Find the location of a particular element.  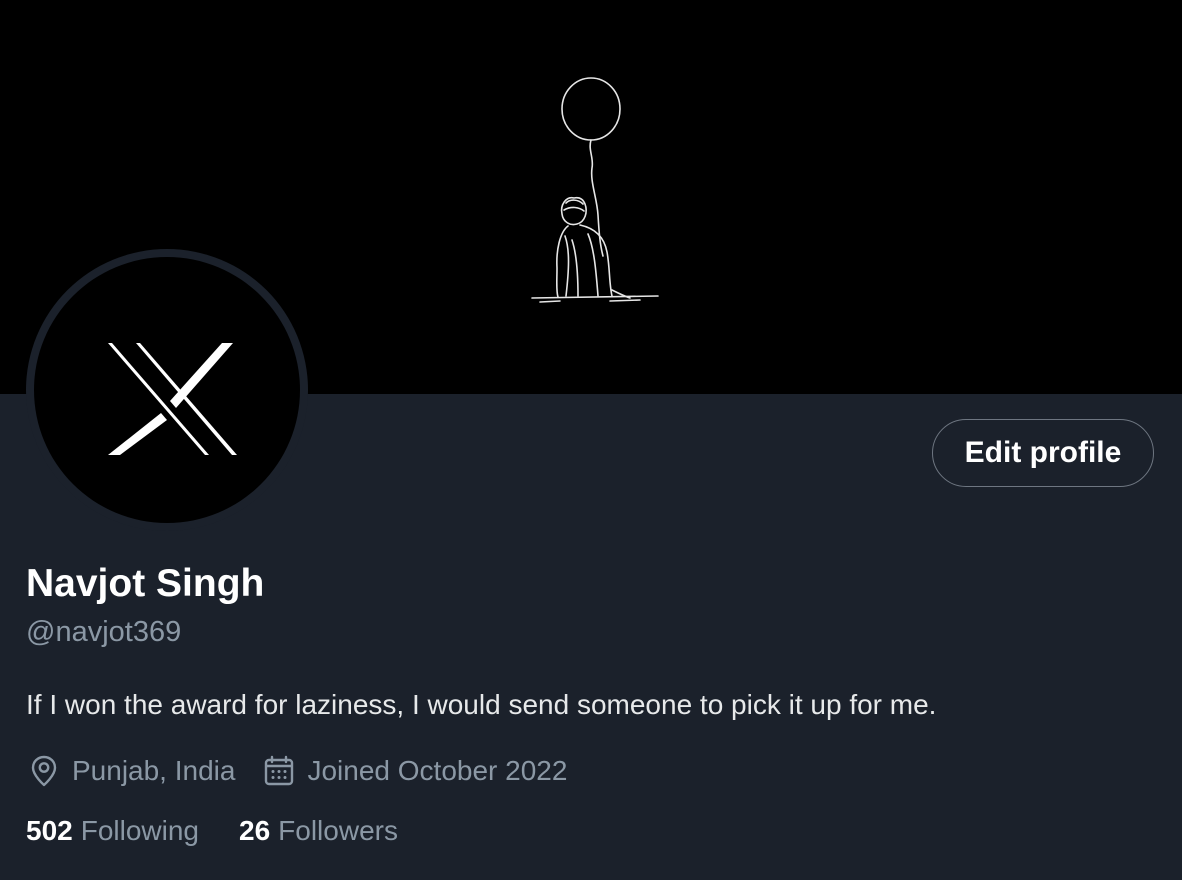

joined-date-text: Joined October 2022 is located at coordinates (437, 770).